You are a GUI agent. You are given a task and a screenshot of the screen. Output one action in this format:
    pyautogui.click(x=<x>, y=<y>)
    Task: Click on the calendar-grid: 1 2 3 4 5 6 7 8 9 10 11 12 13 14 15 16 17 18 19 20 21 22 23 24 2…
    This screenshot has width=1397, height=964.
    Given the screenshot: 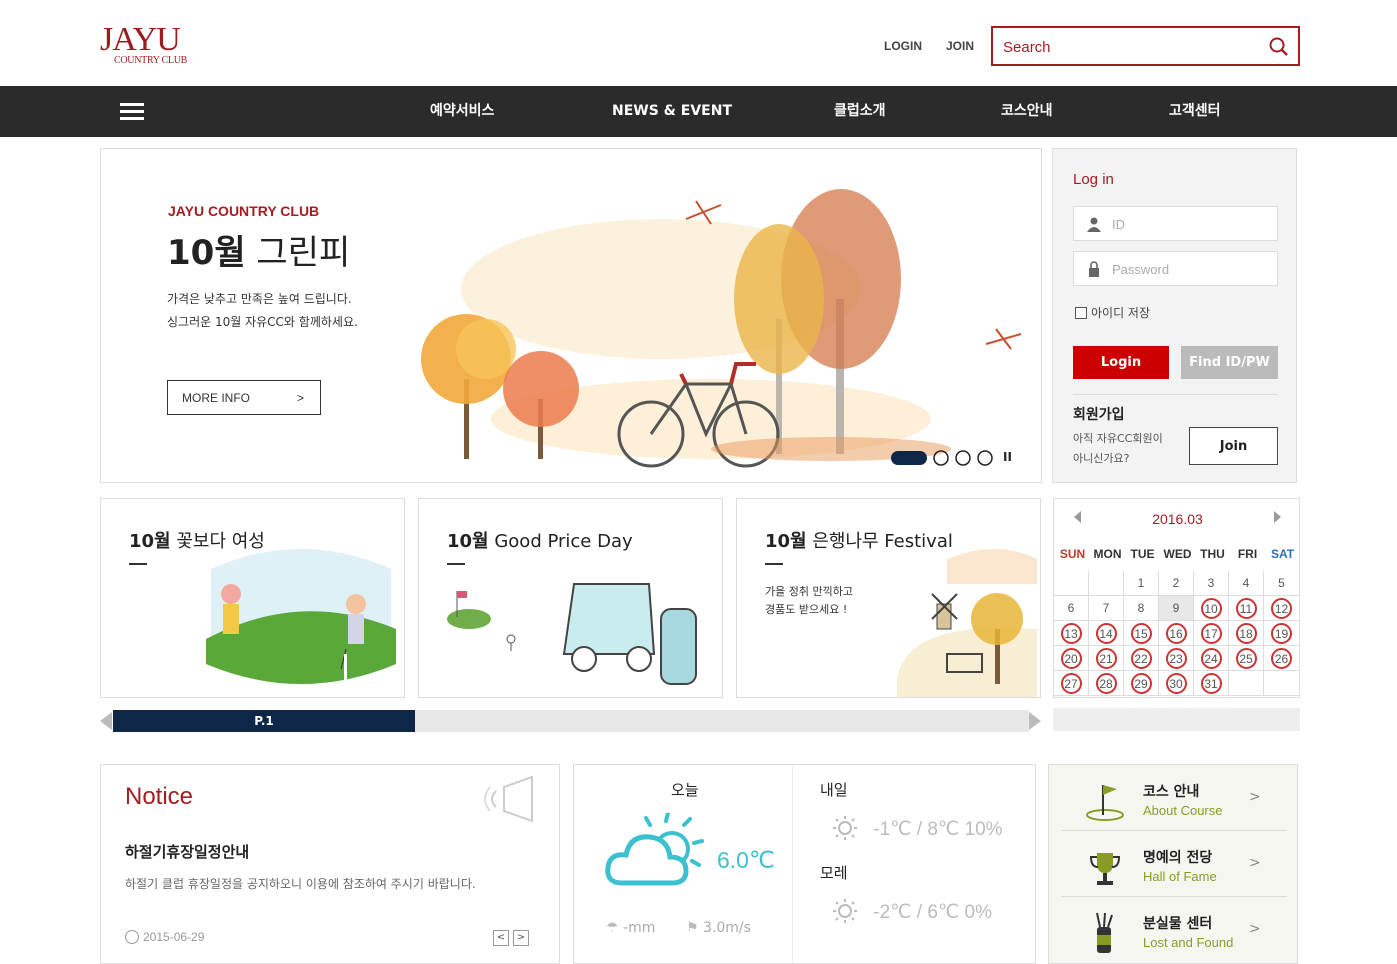 What is the action you would take?
    pyautogui.click(x=1177, y=635)
    